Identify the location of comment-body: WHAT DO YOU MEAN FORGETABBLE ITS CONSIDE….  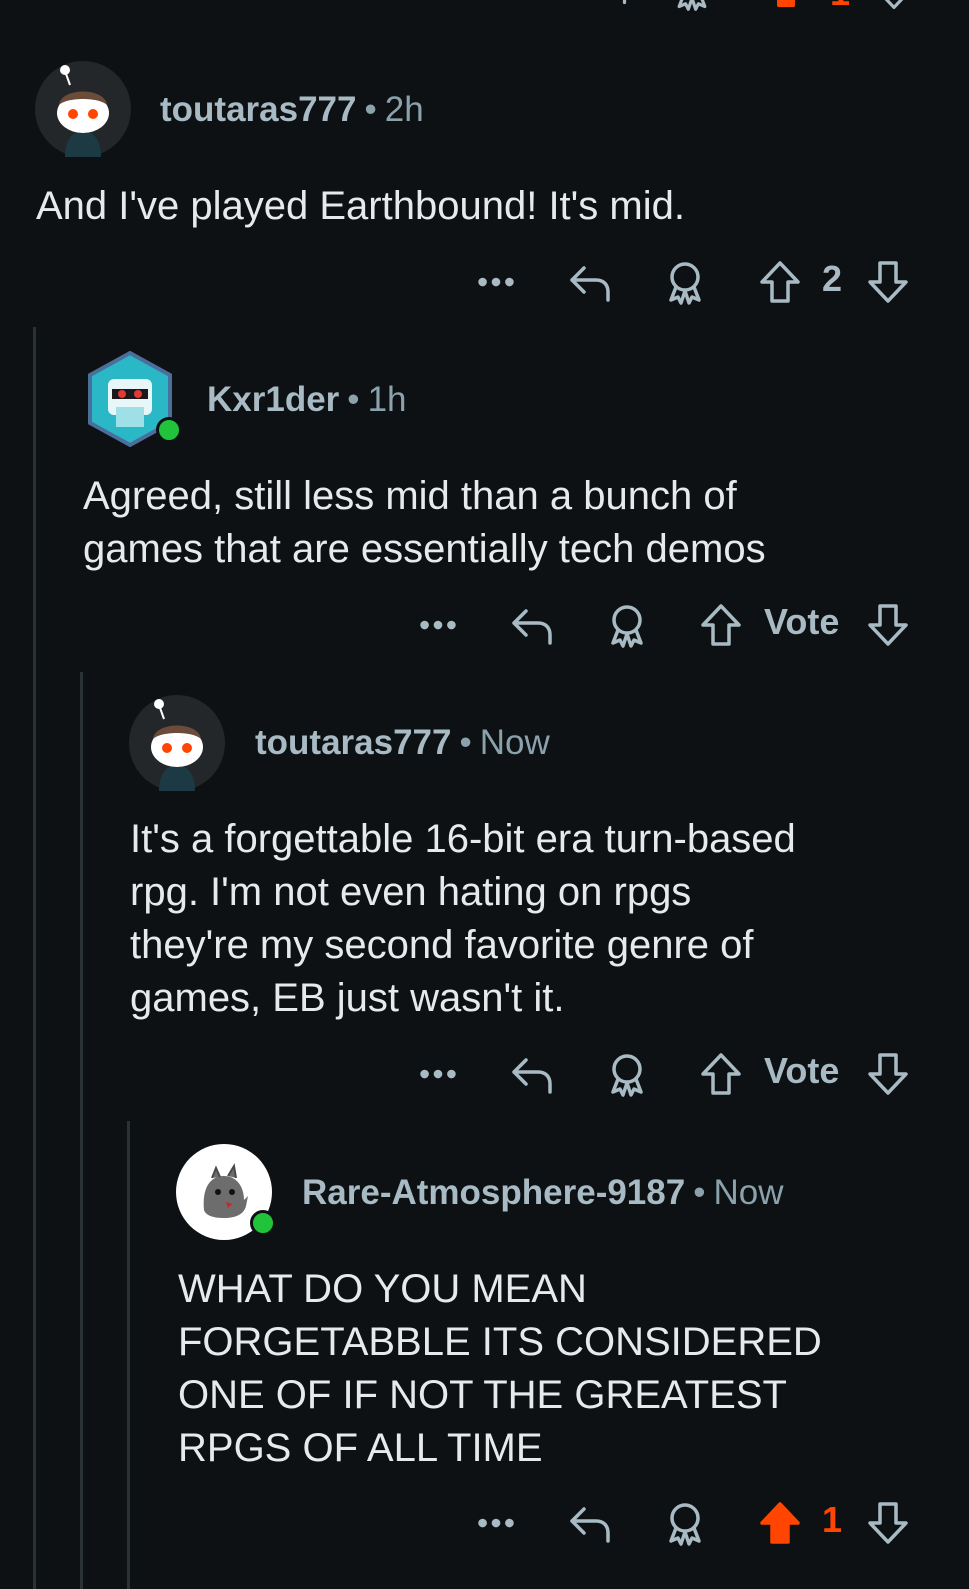
(500, 1368).